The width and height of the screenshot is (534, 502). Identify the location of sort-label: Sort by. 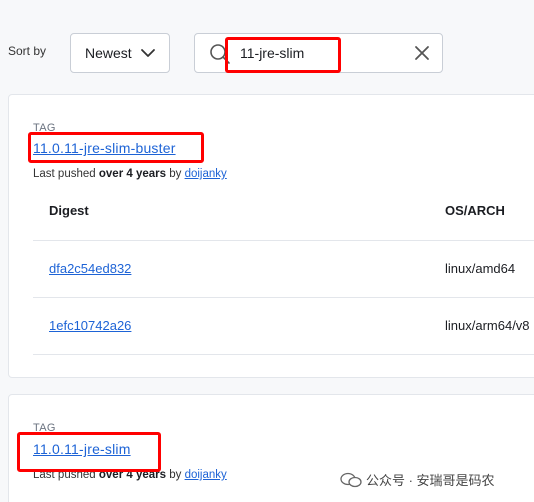
(27, 51).